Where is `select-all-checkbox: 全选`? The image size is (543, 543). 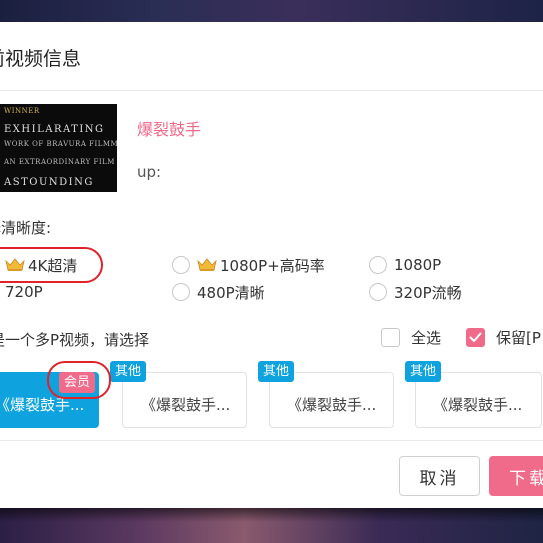
select-all-checkbox: 全选 is located at coordinates (411, 337).